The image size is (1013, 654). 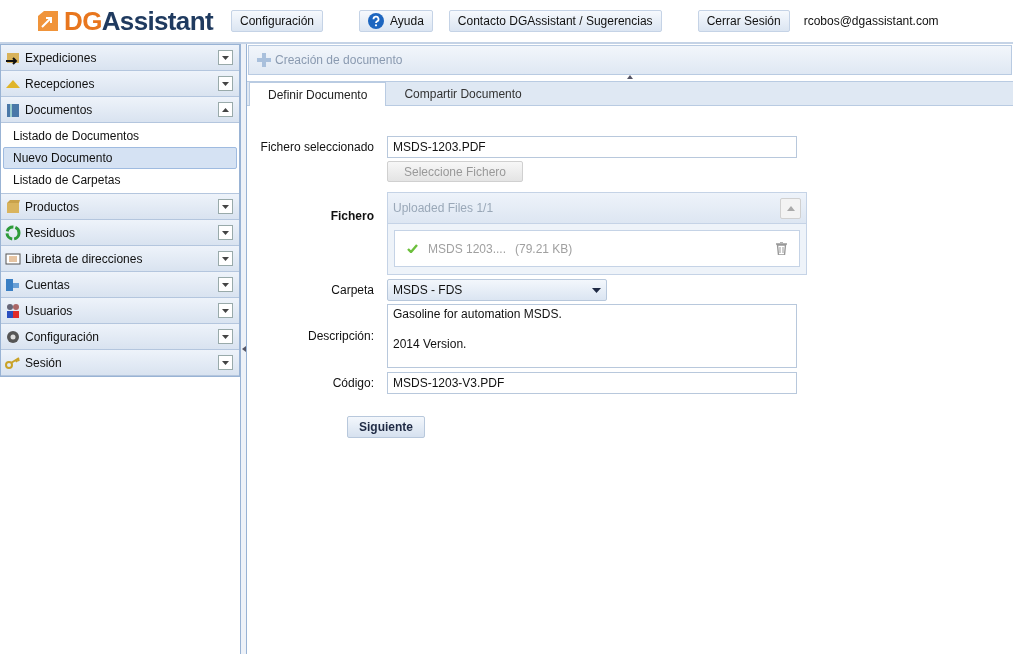 What do you see at coordinates (60, 84) in the screenshot?
I see `section-label: Recepciones` at bounding box center [60, 84].